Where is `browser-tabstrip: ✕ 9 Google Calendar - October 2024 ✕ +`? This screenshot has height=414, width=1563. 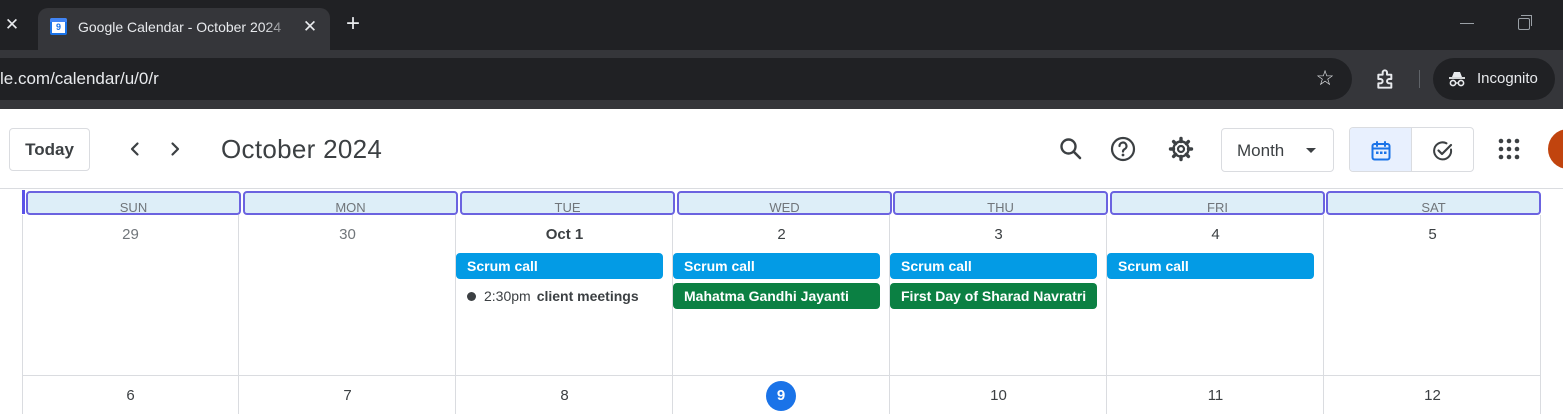 browser-tabstrip: ✕ 9 Google Calendar - October 2024 ✕ + is located at coordinates (781, 25).